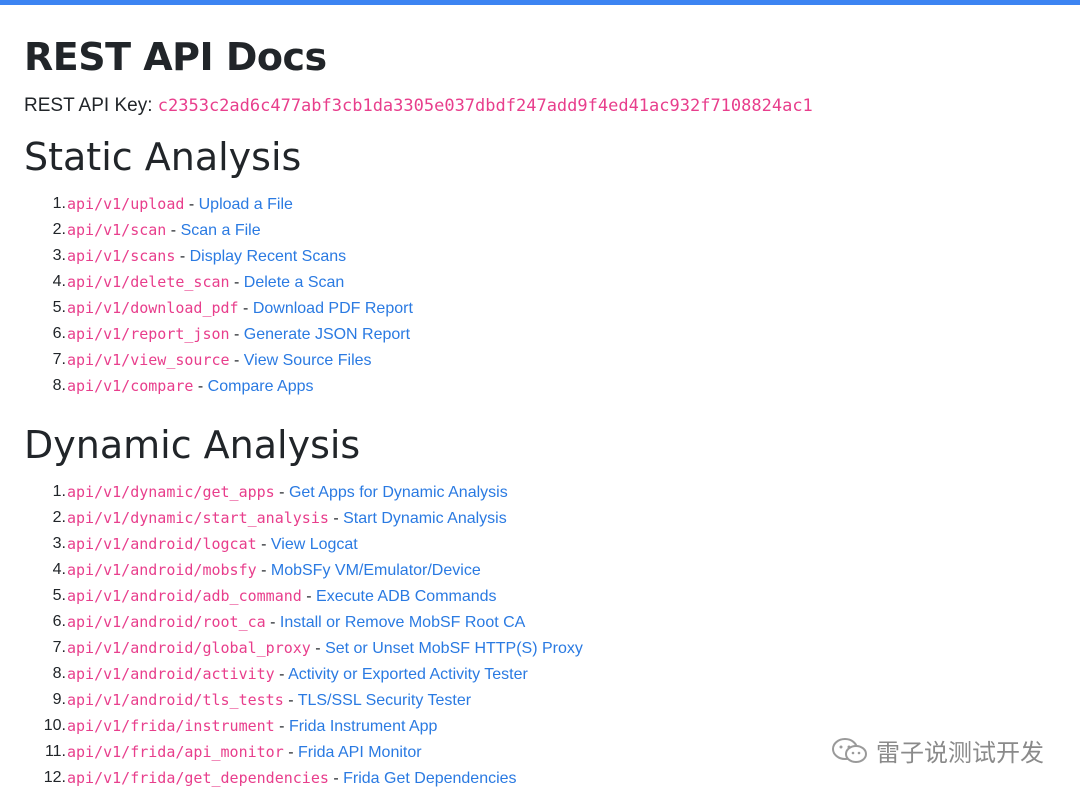 This screenshot has width=1080, height=796. I want to click on endpoint-doc-link: Get Apps for Dynamic Analysis, so click(398, 492).